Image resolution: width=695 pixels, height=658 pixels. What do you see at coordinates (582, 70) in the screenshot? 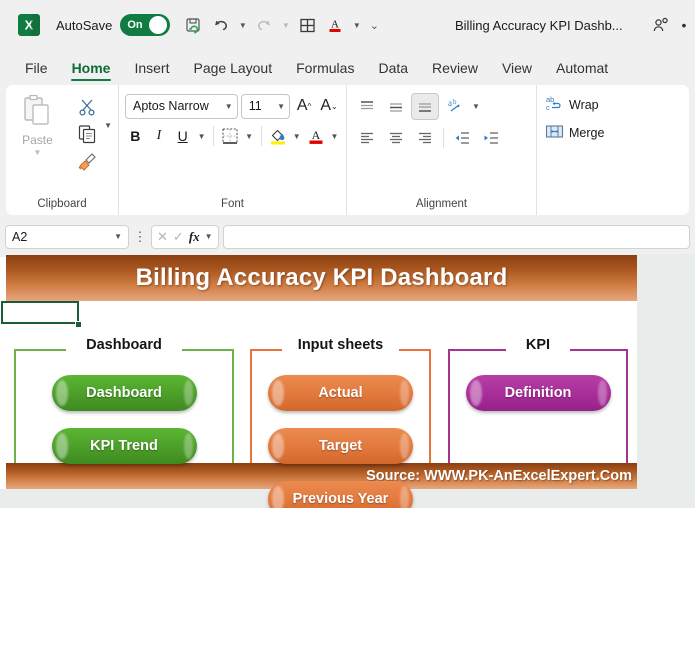
I see `tab-automate: Automat` at bounding box center [582, 70].